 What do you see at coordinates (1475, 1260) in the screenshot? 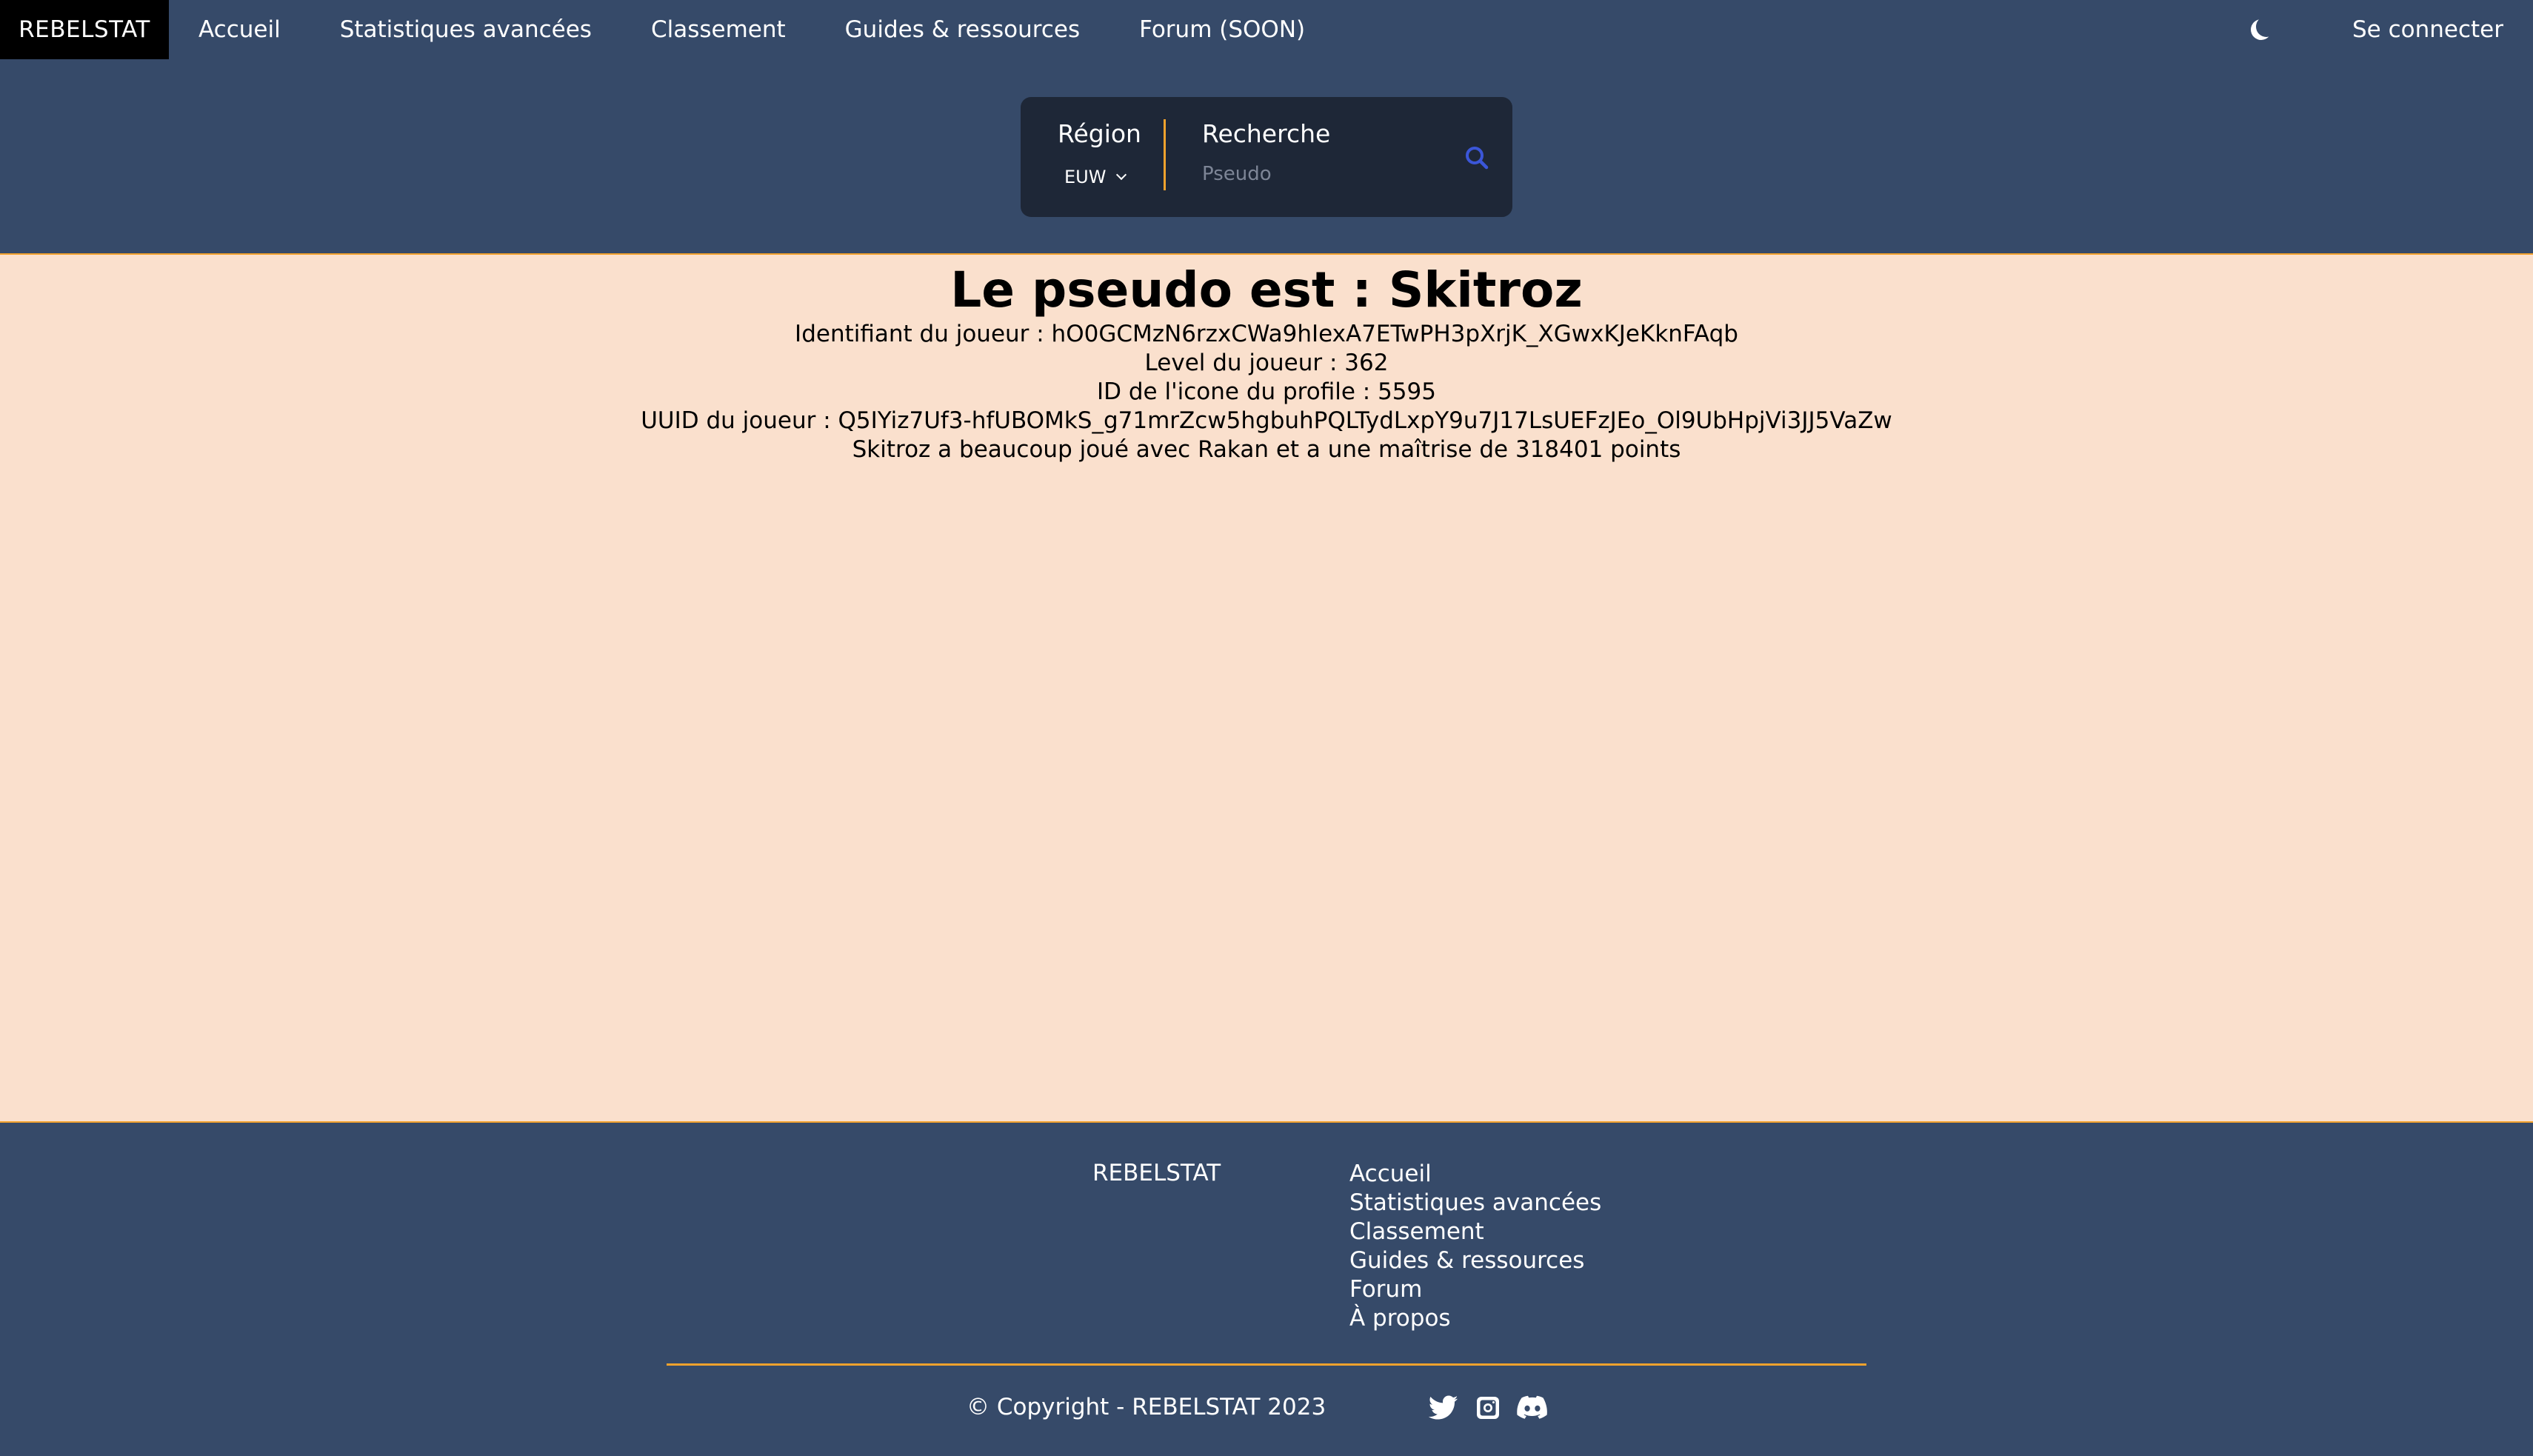
I see `footer-link-guides: Guides & ressources` at bounding box center [1475, 1260].